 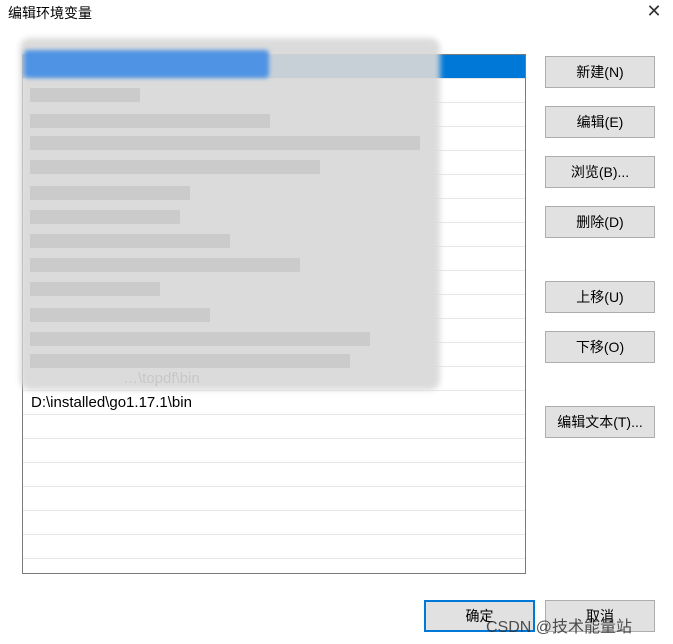 What do you see at coordinates (336, 14) in the screenshot?
I see `title-bar: 编辑环境变量 ✕` at bounding box center [336, 14].